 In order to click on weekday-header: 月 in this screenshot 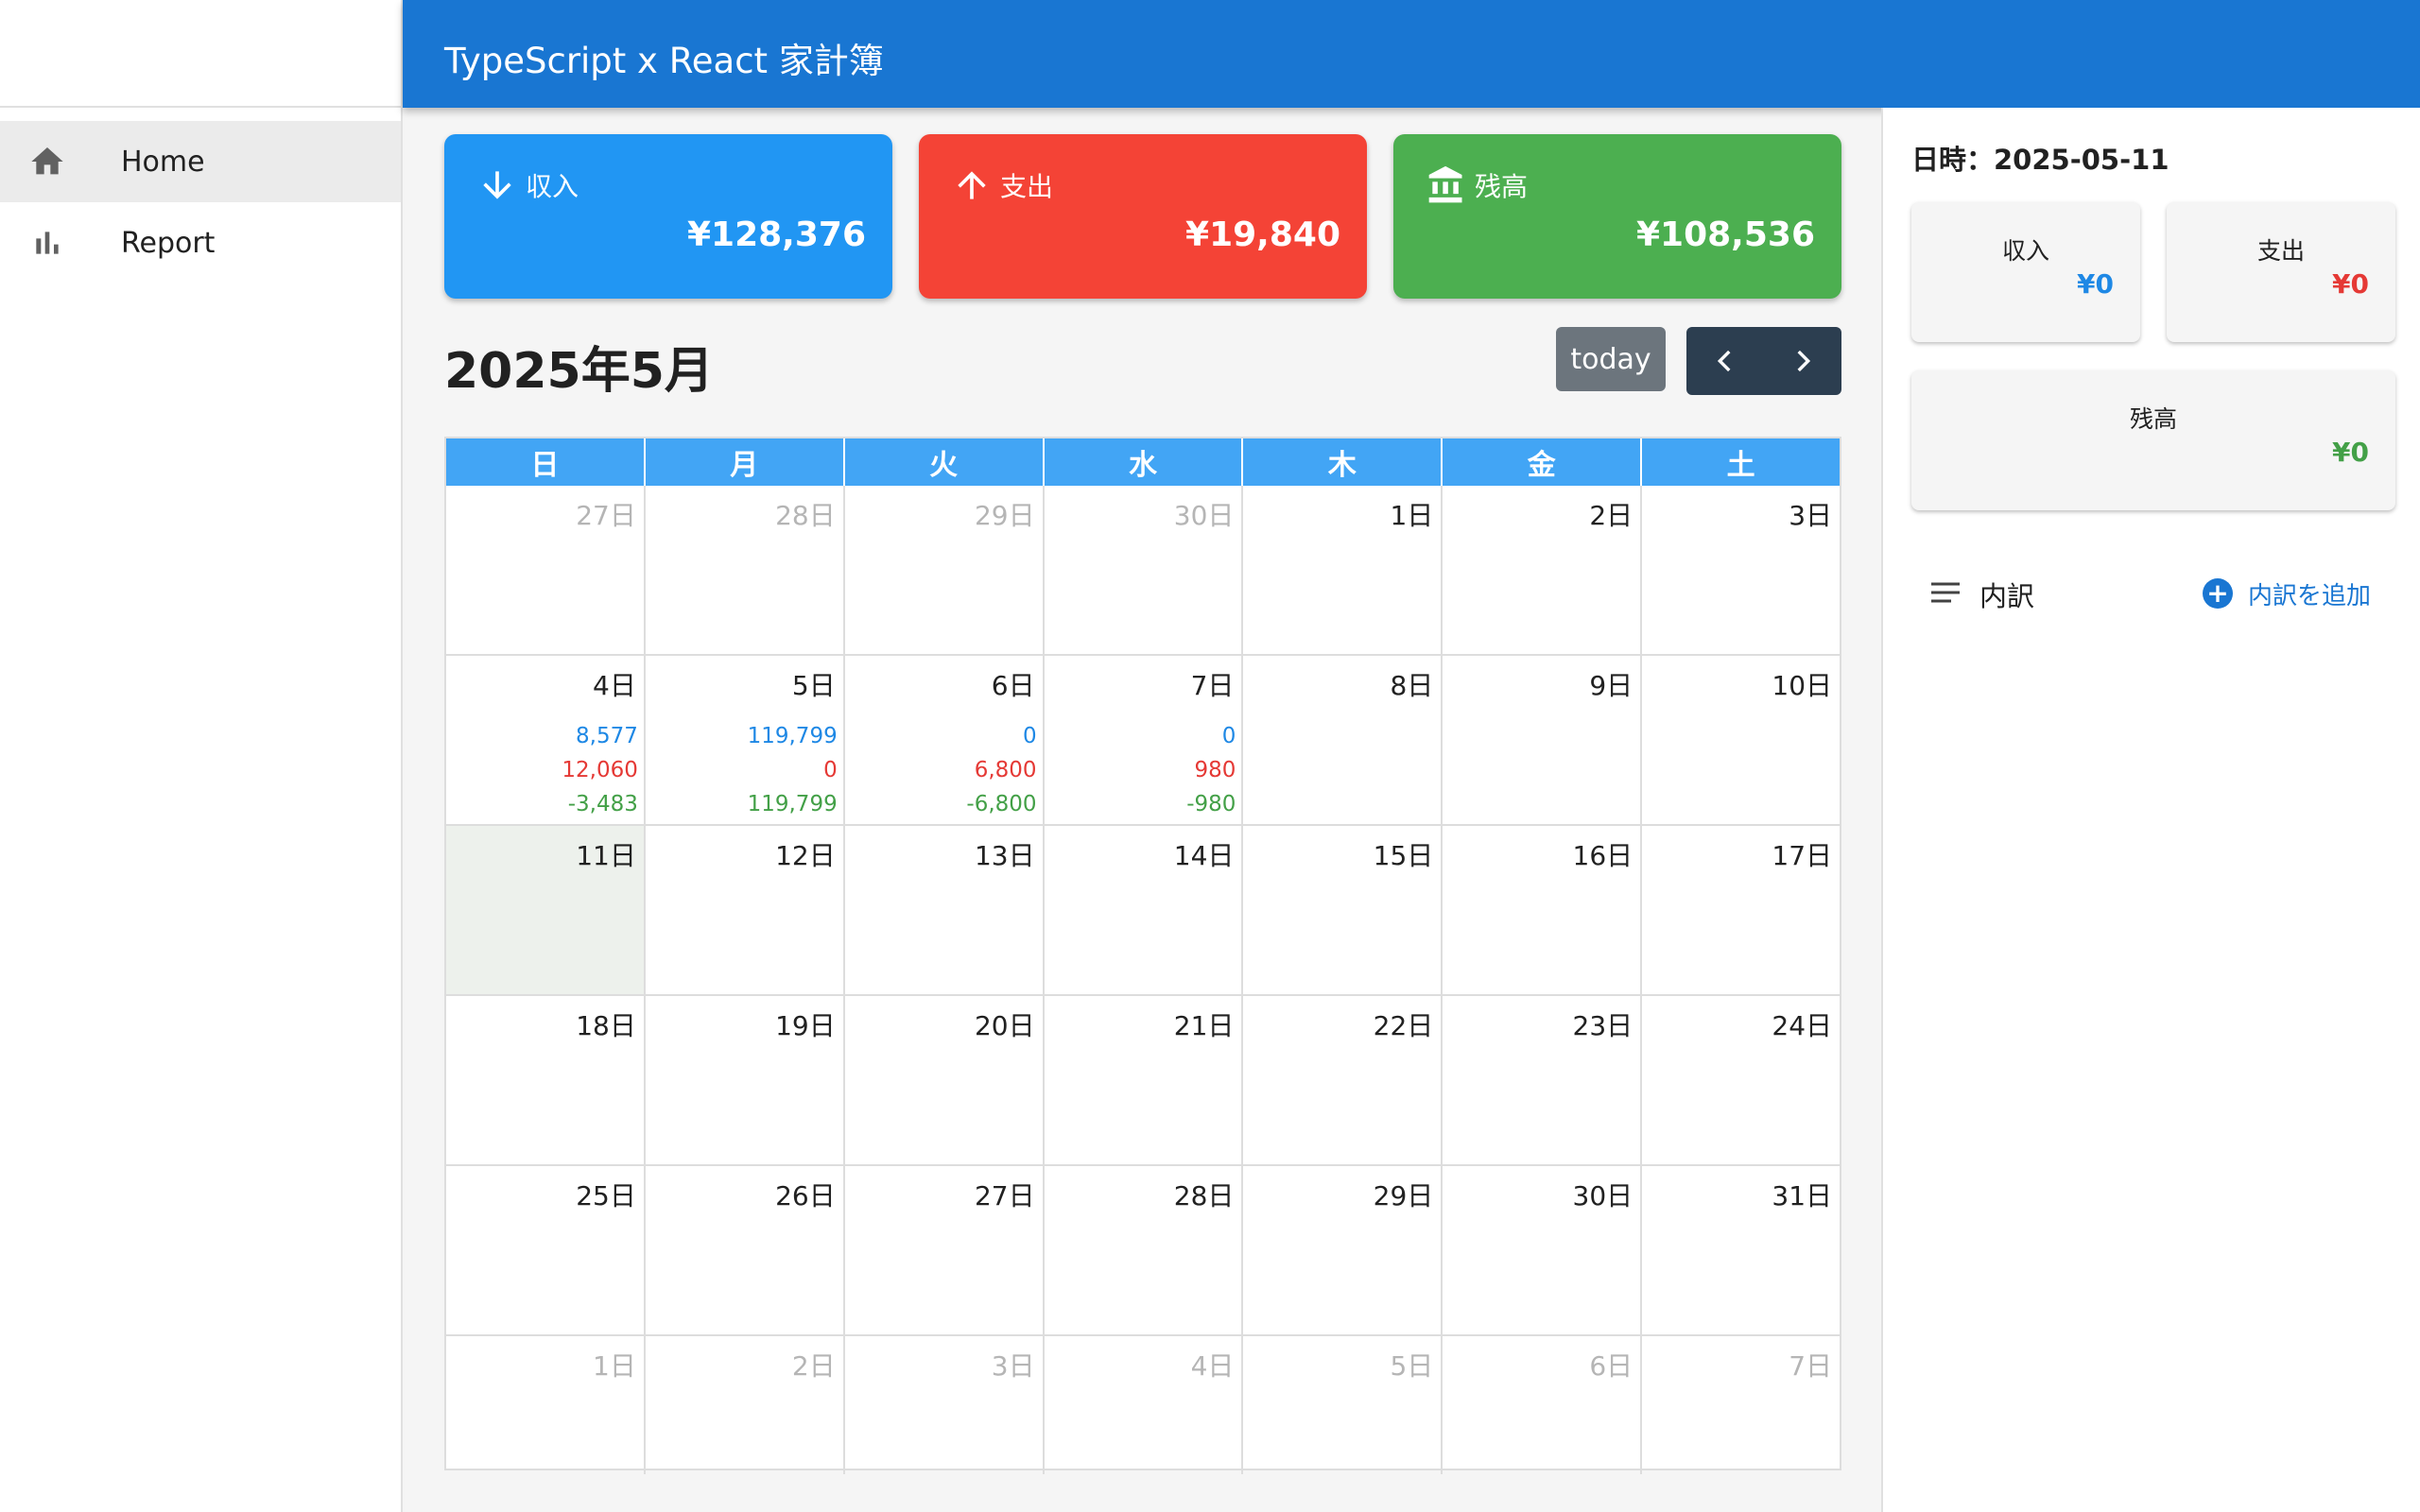, I will do `click(745, 462)`.